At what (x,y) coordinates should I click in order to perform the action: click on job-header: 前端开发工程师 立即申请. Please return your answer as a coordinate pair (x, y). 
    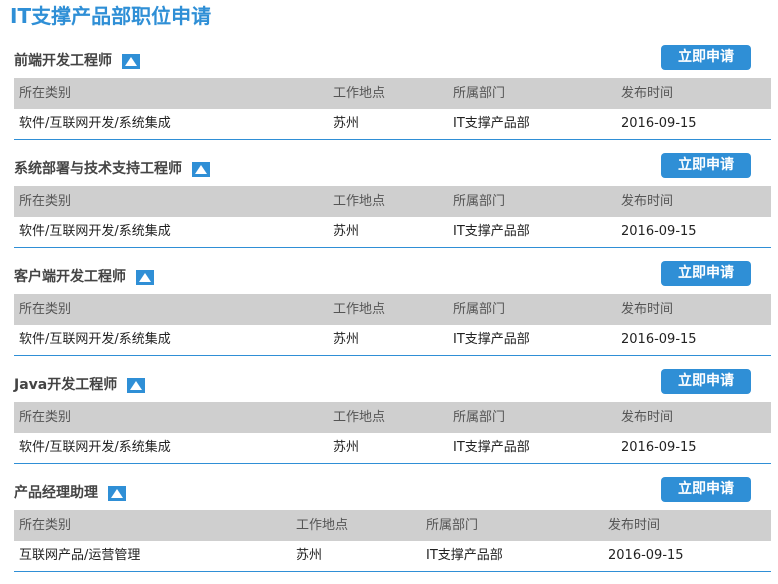
    Looking at the image, I should click on (392, 61).